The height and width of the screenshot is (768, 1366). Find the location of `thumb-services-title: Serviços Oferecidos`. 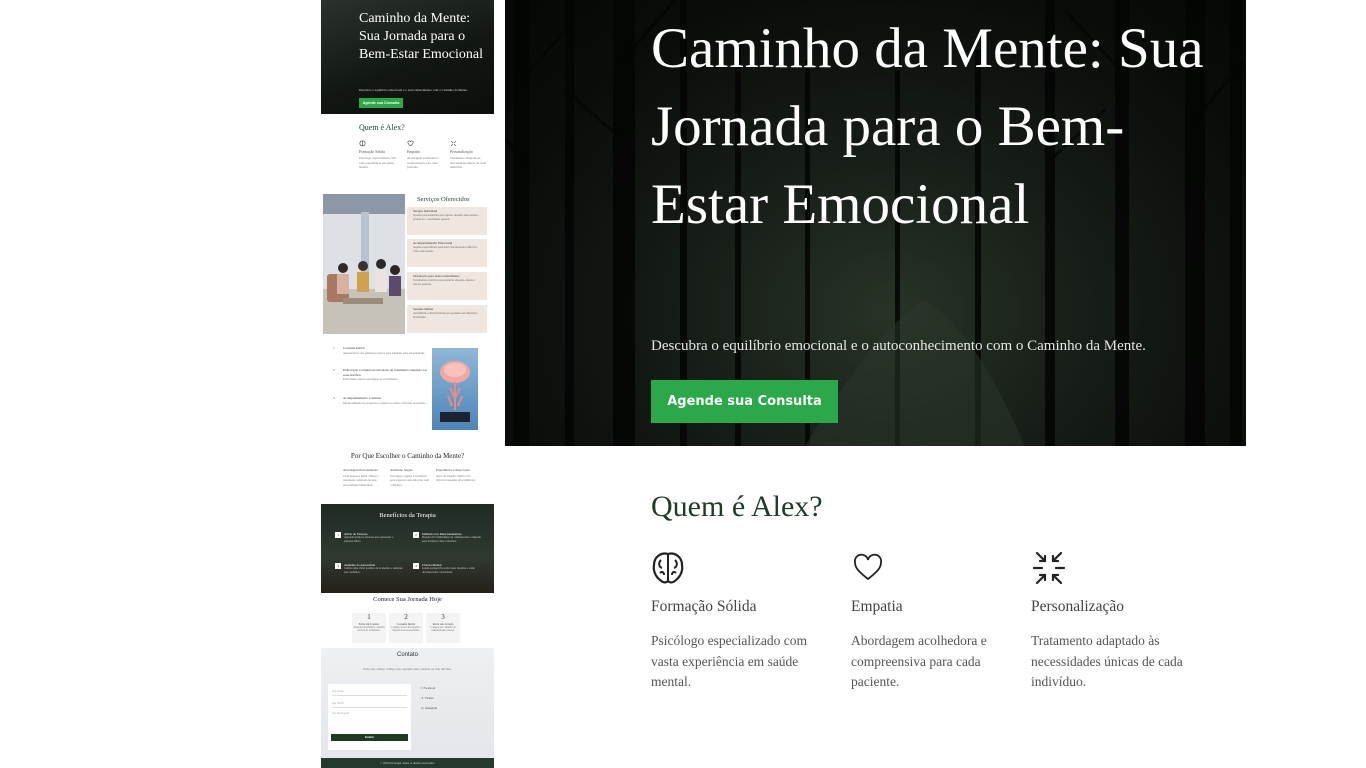

thumb-services-title: Serviços Oferecidos is located at coordinates (443, 199).